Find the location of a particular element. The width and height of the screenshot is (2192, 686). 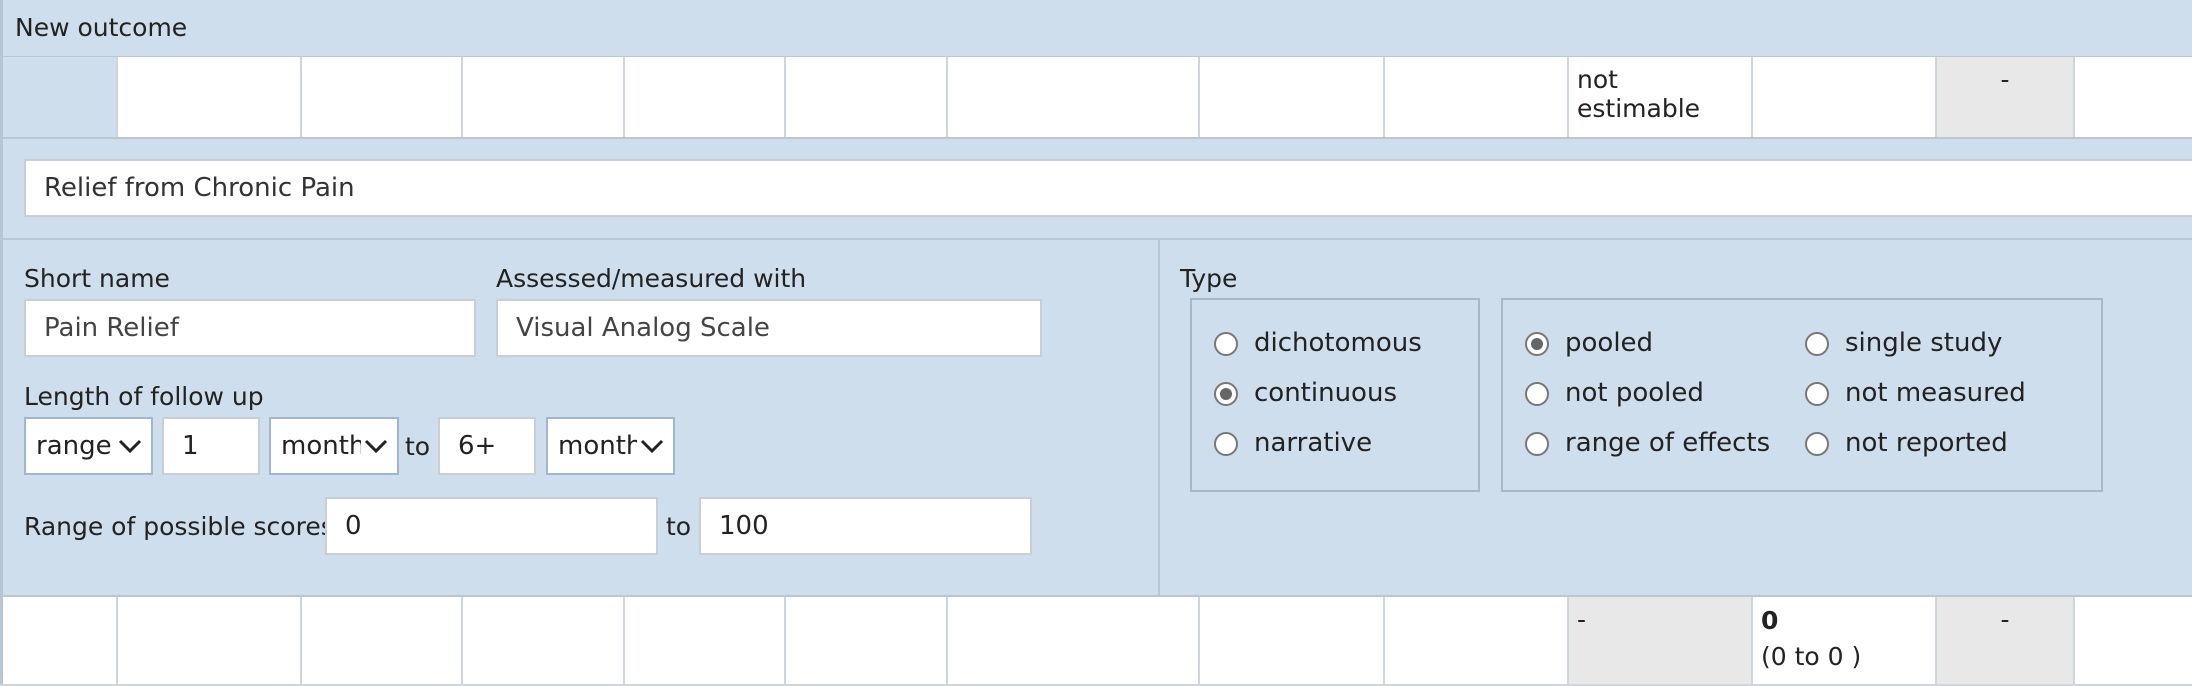

follow-up-from-input is located at coordinates (211, 446).